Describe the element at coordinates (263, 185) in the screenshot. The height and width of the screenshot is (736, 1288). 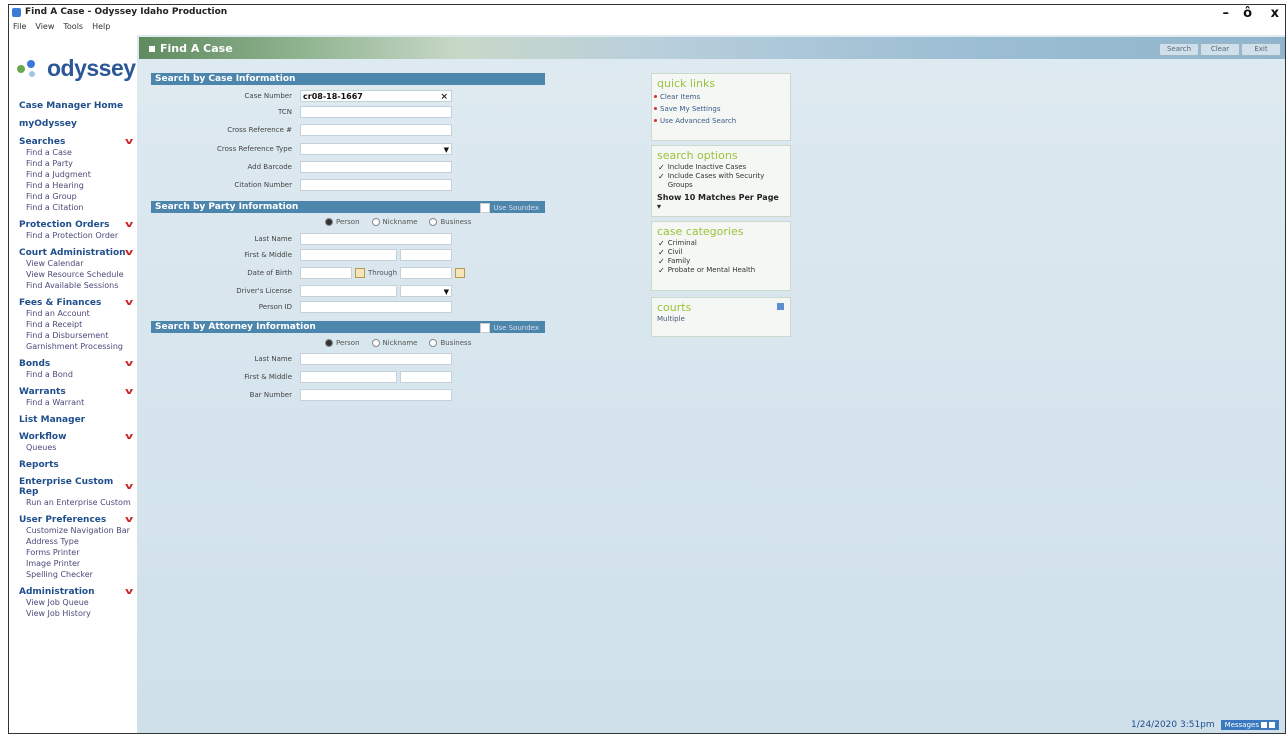
I see `citation-number-label: Citation Number` at that location.